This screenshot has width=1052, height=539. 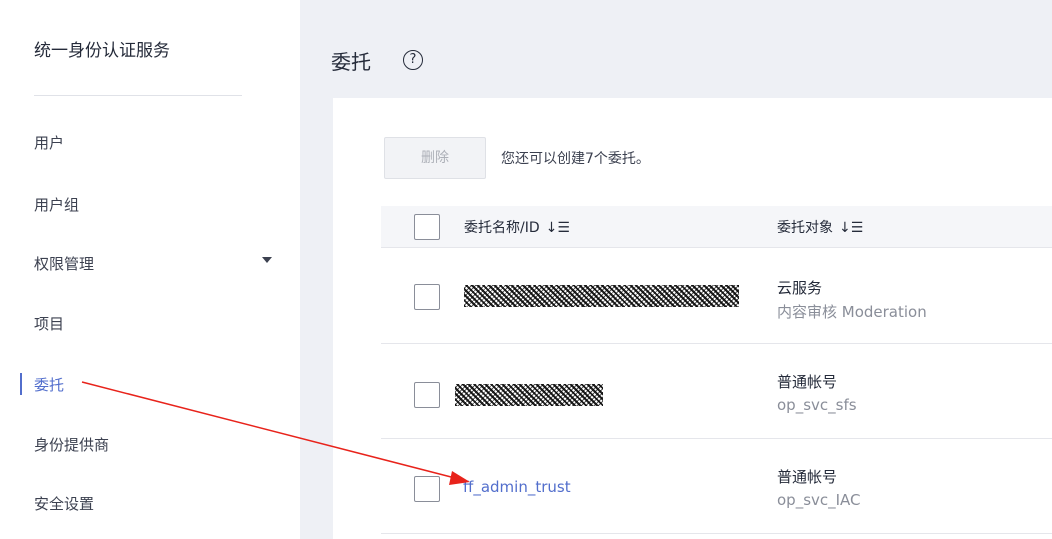 I want to click on table-row: 普通帐号 op_svc_sfs, so click(x=716, y=391).